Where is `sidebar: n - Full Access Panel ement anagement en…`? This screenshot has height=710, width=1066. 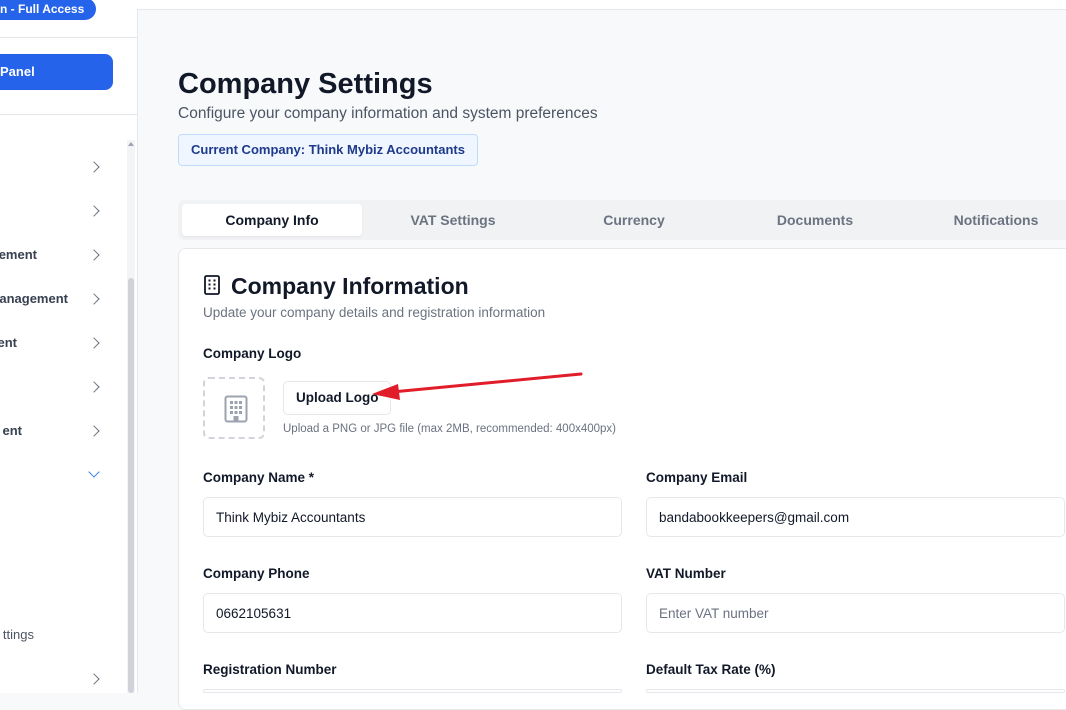
sidebar: n - Full Access Panel ement anagement en… is located at coordinates (69, 346).